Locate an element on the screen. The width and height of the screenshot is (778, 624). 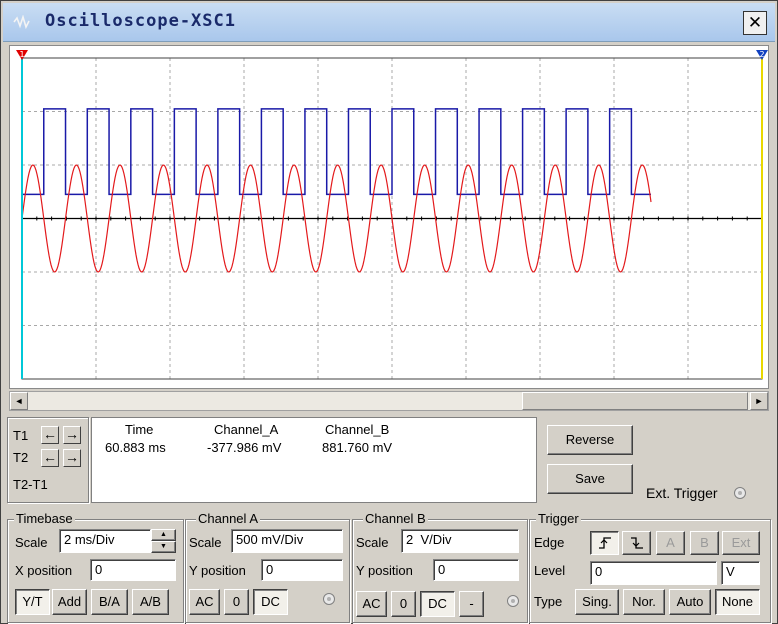
cursor-2-marker-label: 2 is located at coordinates (761, 54).